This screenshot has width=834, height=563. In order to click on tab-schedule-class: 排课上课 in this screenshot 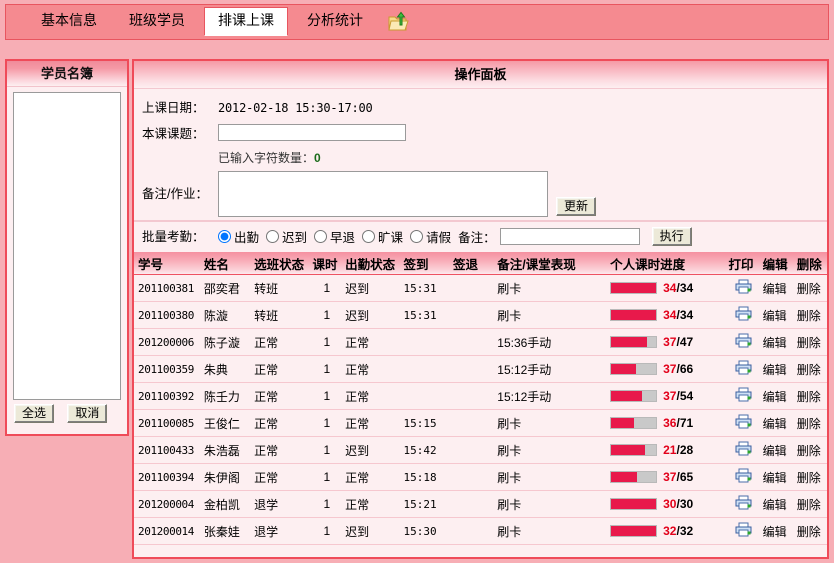, I will do `click(246, 21)`.